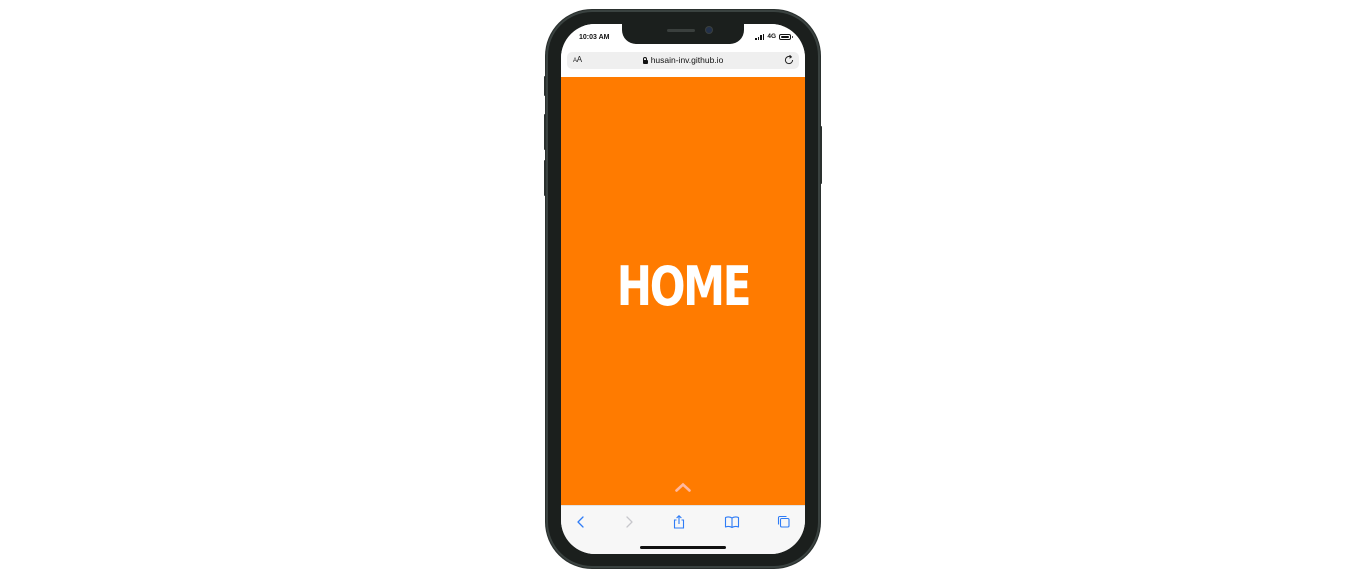 This screenshot has height=578, width=1366. I want to click on volume-up-button, so click(545, 132).